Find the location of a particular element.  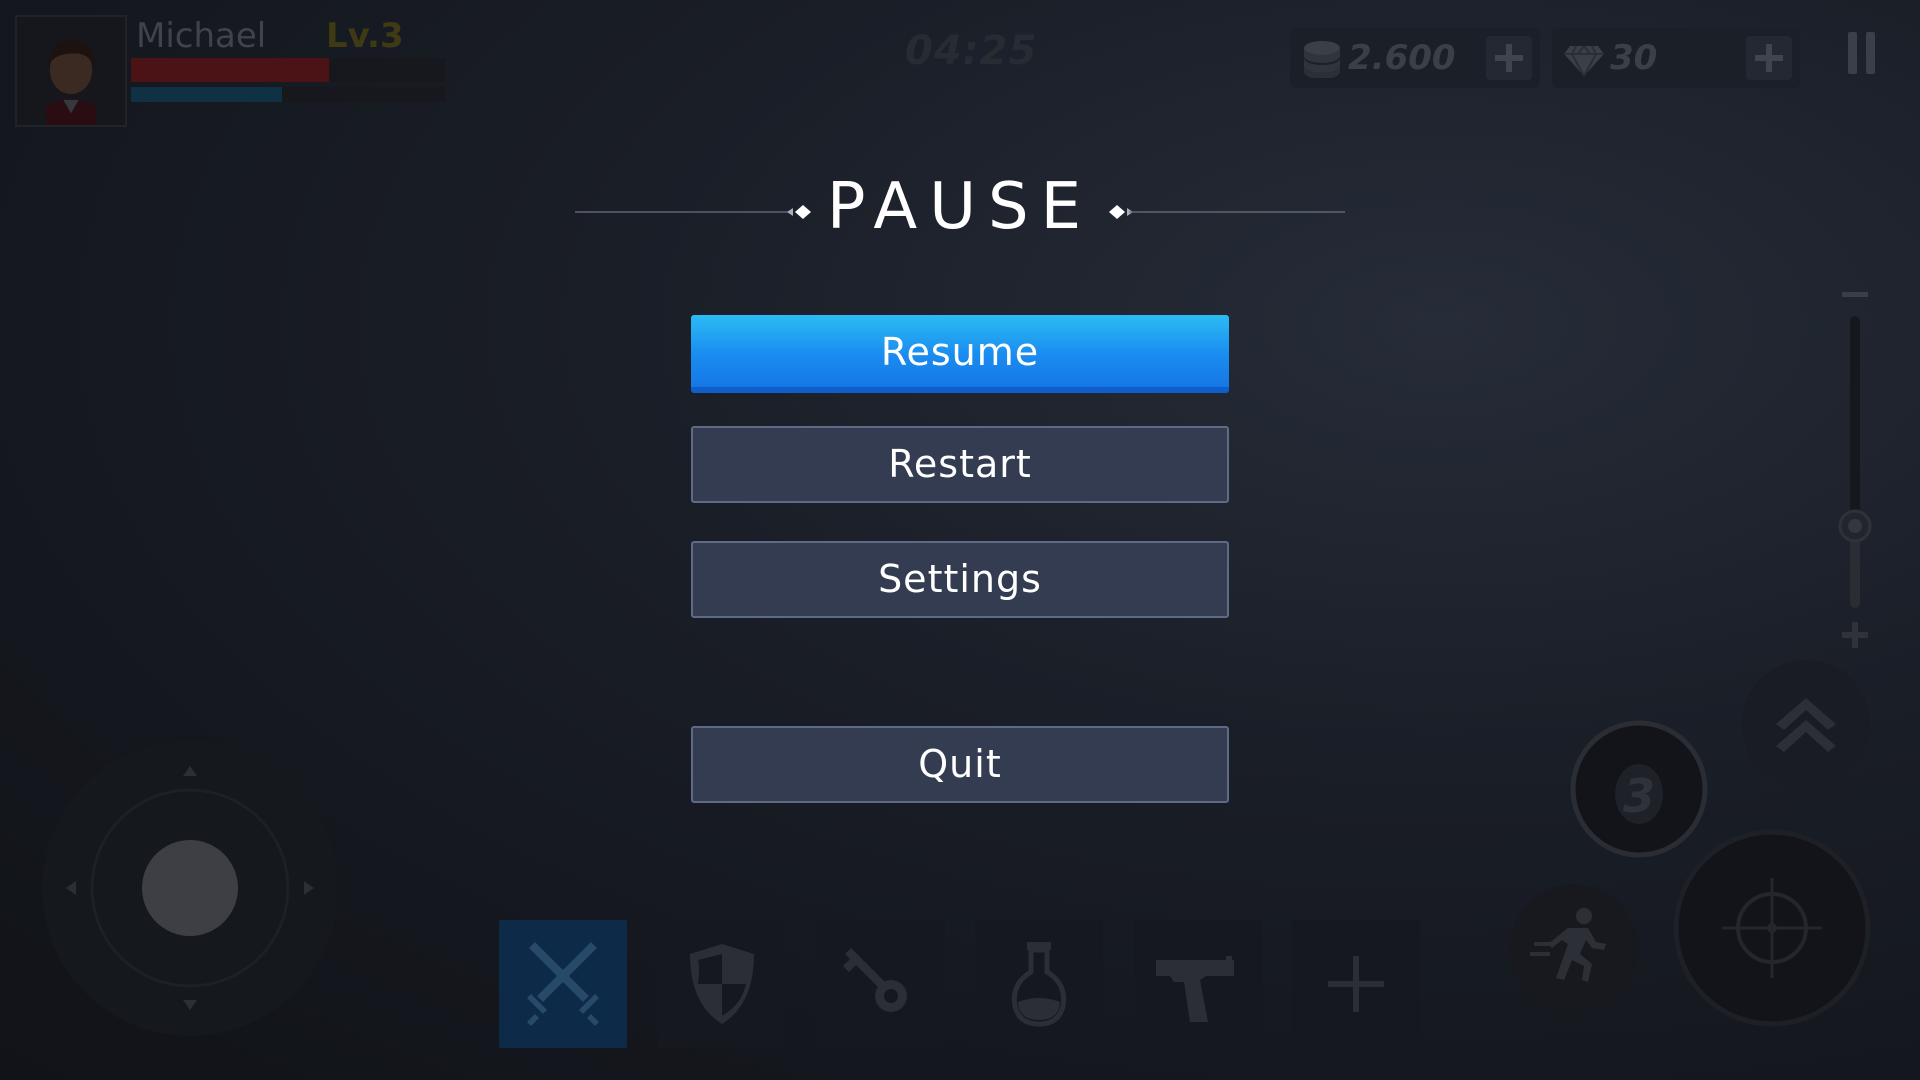

pause-icon-bar is located at coordinates (1870, 53).